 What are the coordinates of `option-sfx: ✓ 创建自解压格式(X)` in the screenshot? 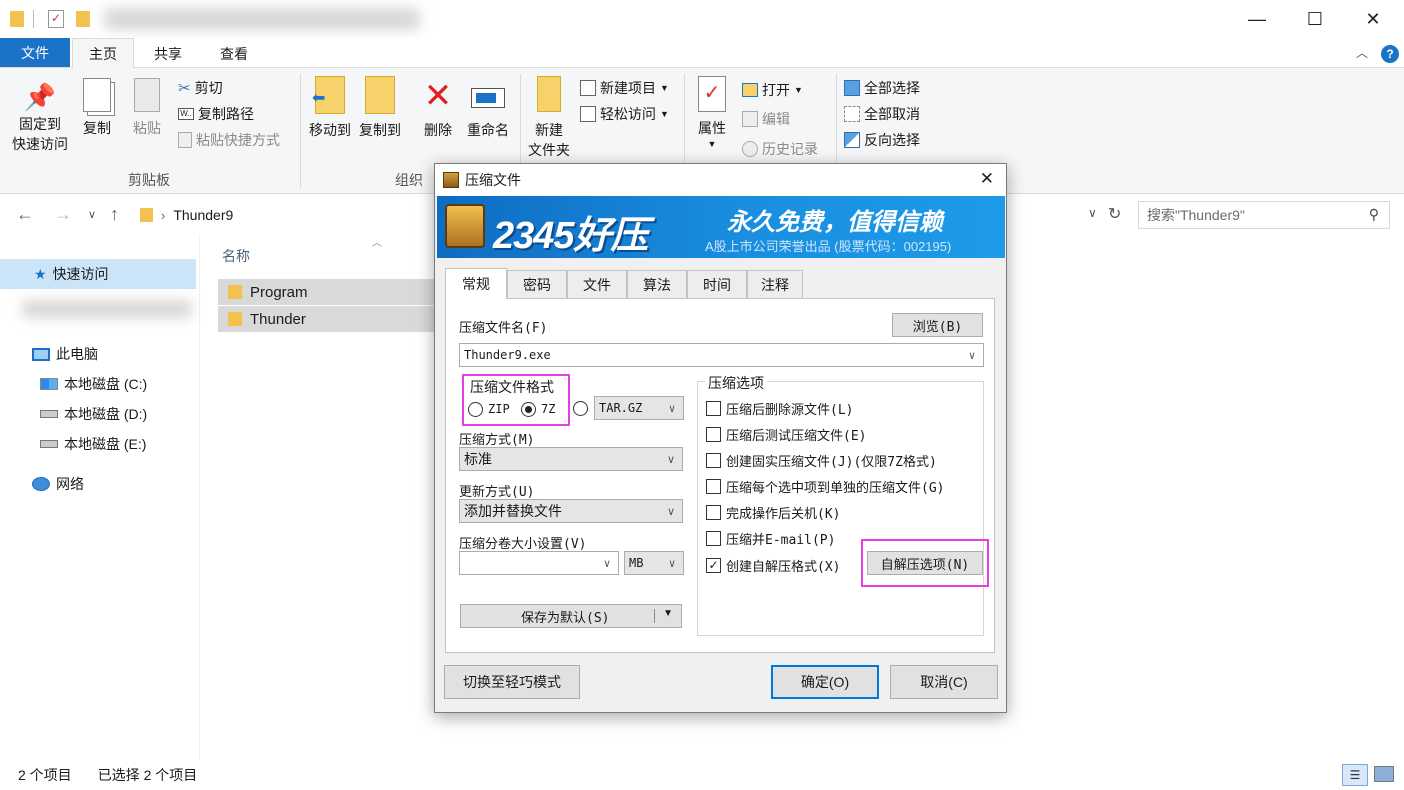 It's located at (773, 565).